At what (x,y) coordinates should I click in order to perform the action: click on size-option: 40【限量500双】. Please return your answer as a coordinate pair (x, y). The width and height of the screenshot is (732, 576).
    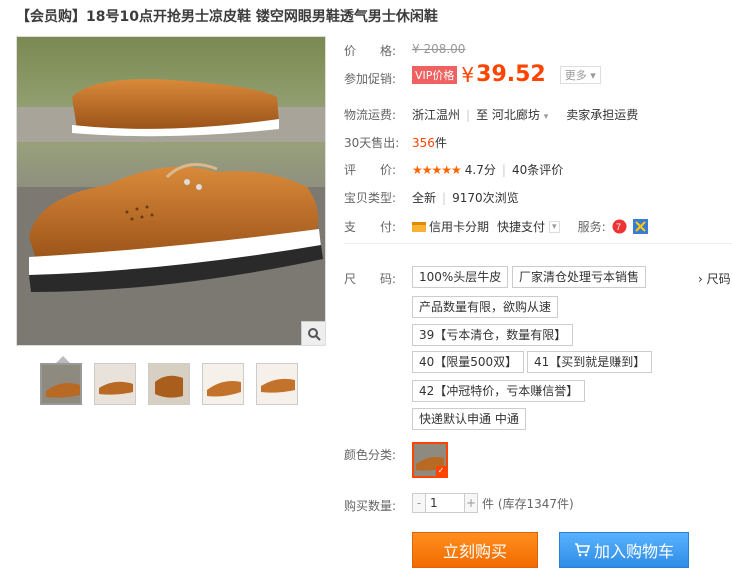
    Looking at the image, I should click on (468, 362).